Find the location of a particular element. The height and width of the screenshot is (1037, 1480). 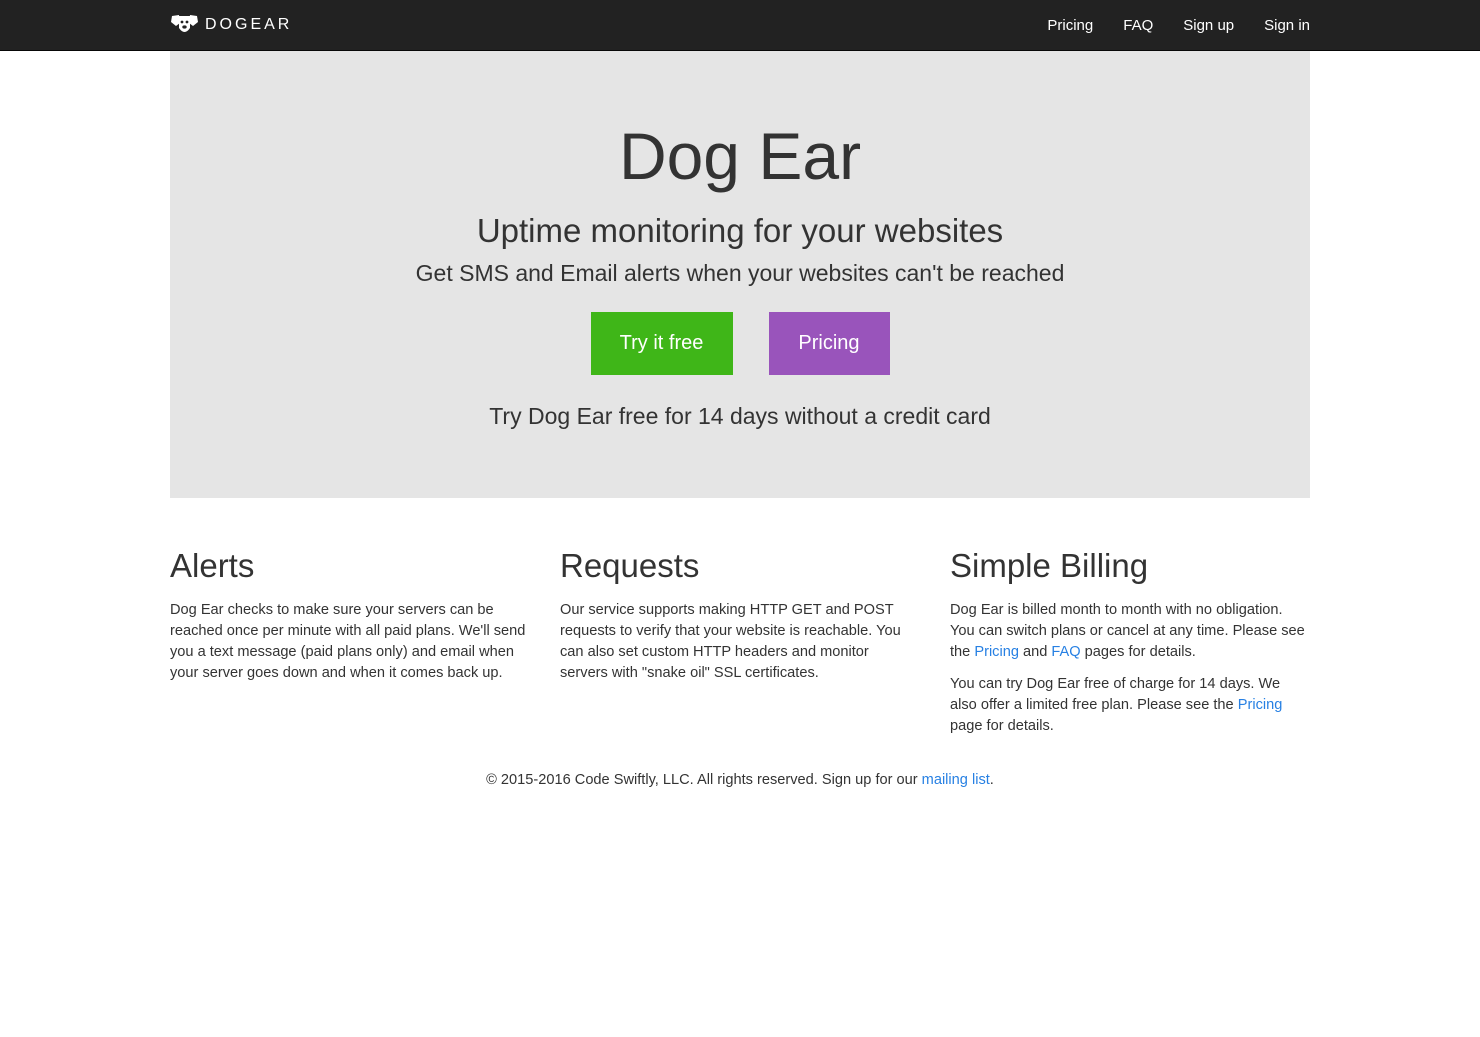

billing-pricing-link: Pricing is located at coordinates (996, 652).